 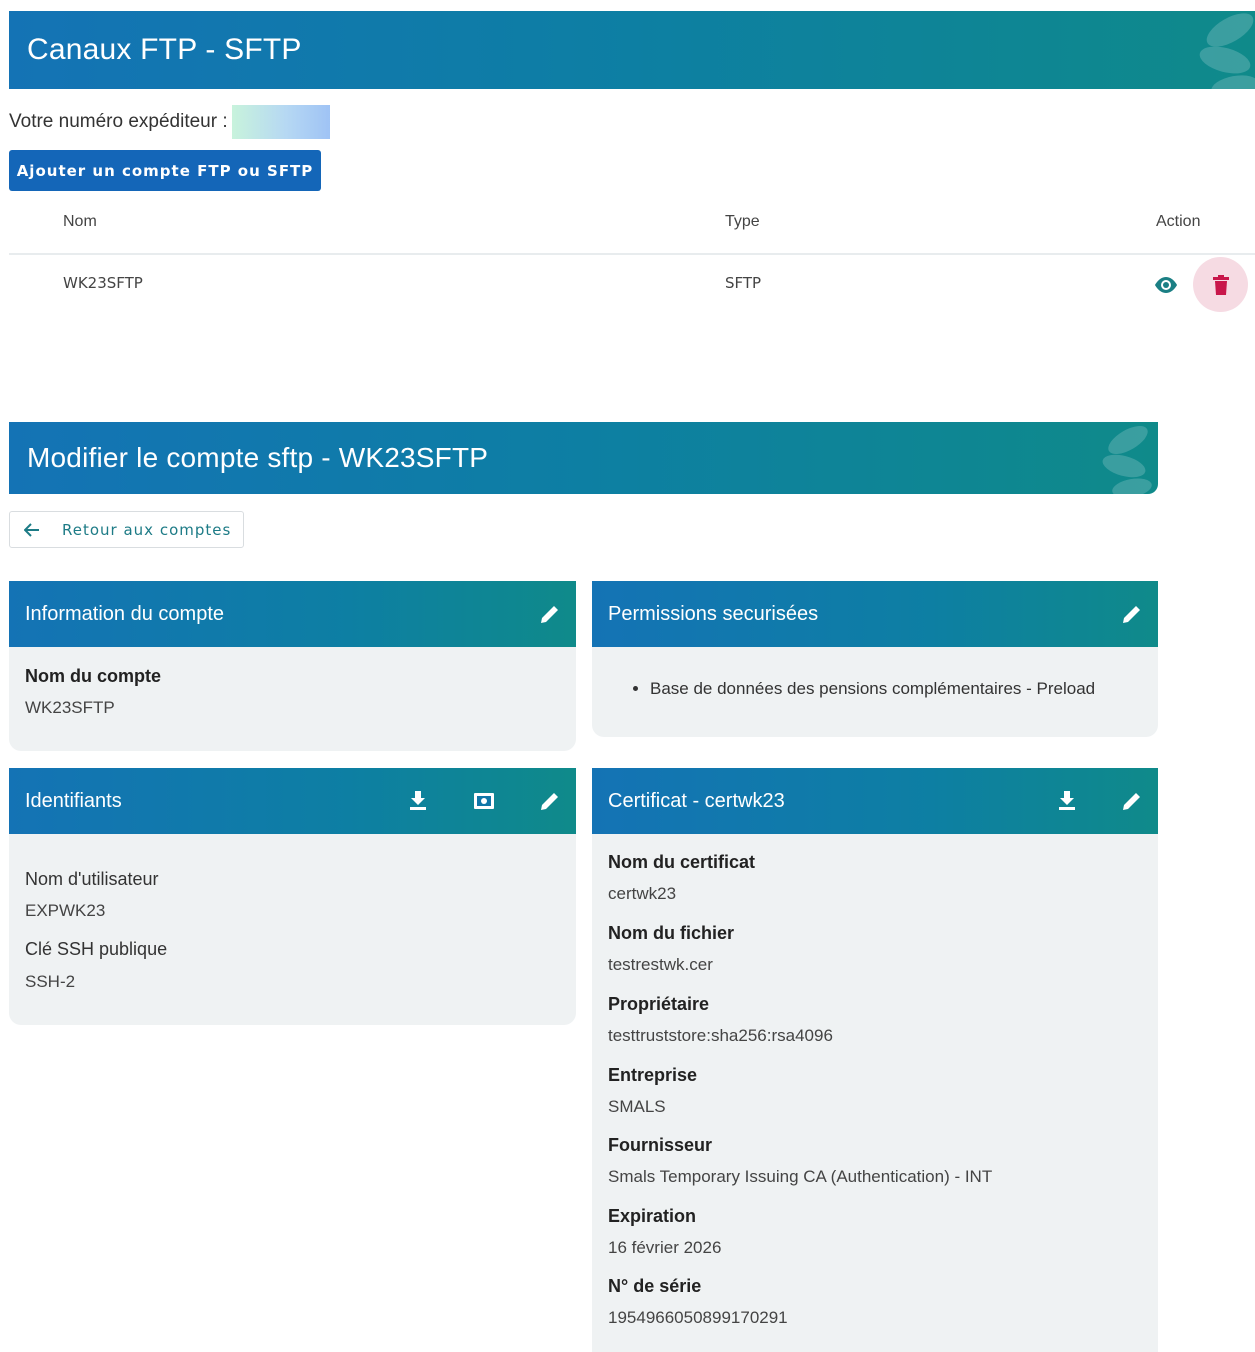 What do you see at coordinates (665, 1247) in the screenshot?
I see `expiration-value: 16 février 2026` at bounding box center [665, 1247].